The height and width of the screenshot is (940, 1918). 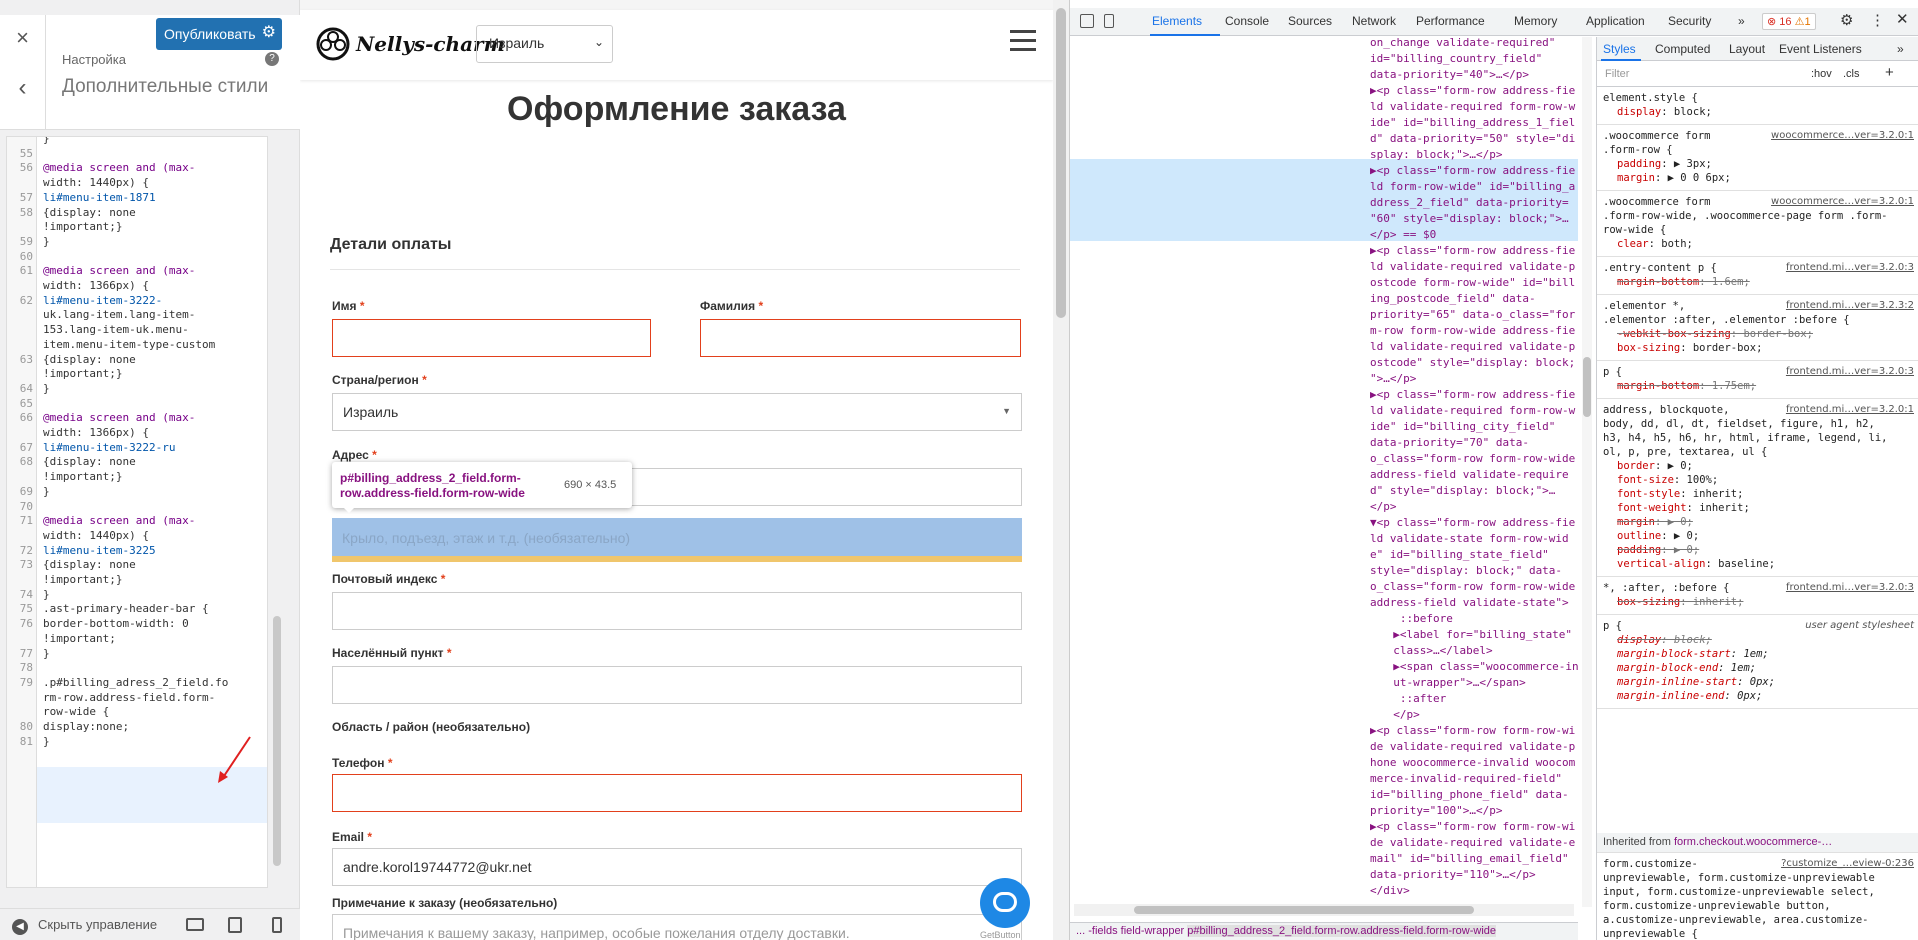 What do you see at coordinates (1758, 230) in the screenshot?
I see `css-declaration: row-wide {` at bounding box center [1758, 230].